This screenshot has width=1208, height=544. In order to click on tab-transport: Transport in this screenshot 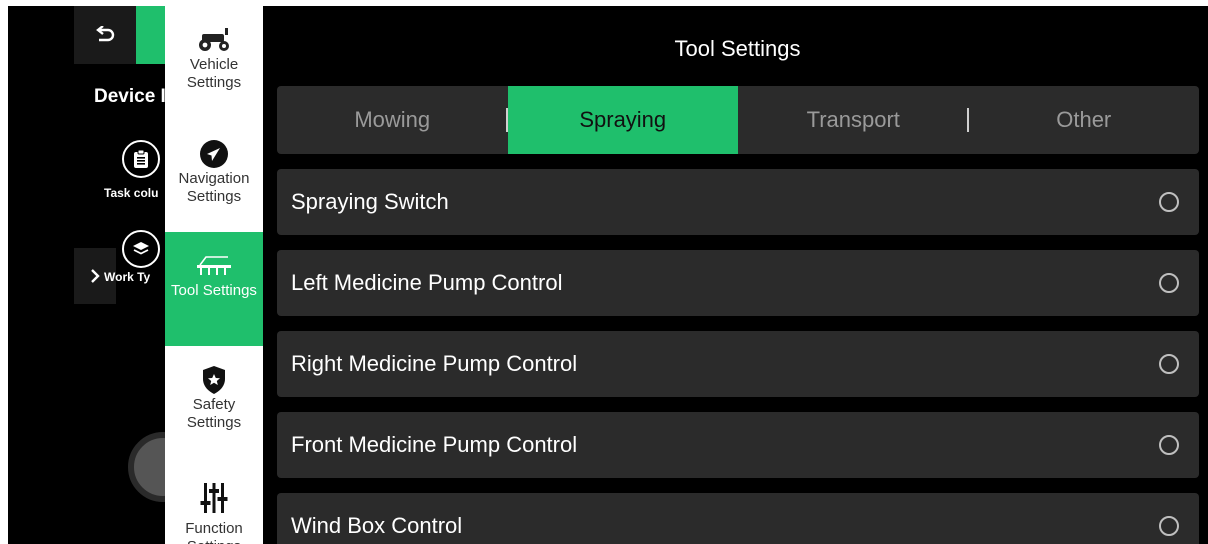, I will do `click(853, 120)`.